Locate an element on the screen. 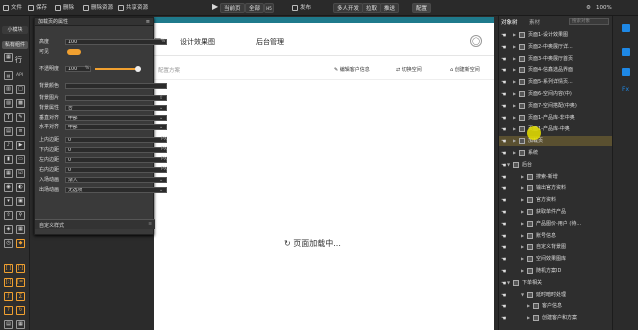  link-icon: ⚲ is located at coordinates (20, 215).